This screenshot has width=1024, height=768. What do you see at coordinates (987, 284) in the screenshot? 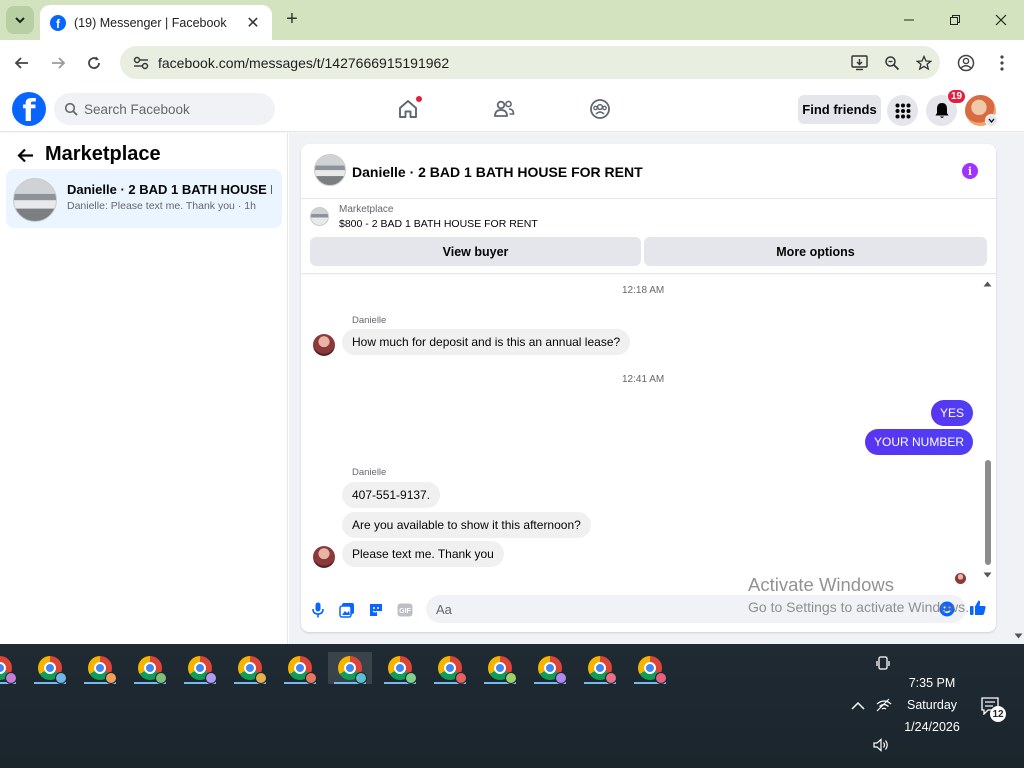
I see `scroll-up-arrow-icon` at bounding box center [987, 284].